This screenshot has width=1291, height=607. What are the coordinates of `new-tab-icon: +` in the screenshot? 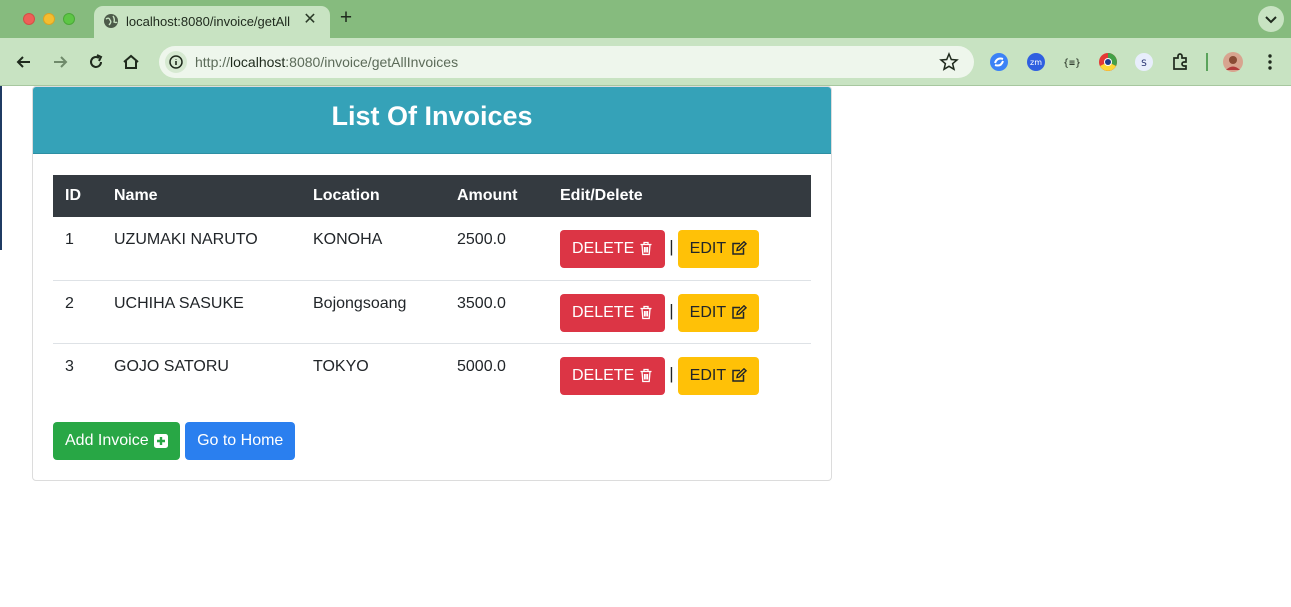 It's located at (346, 17).